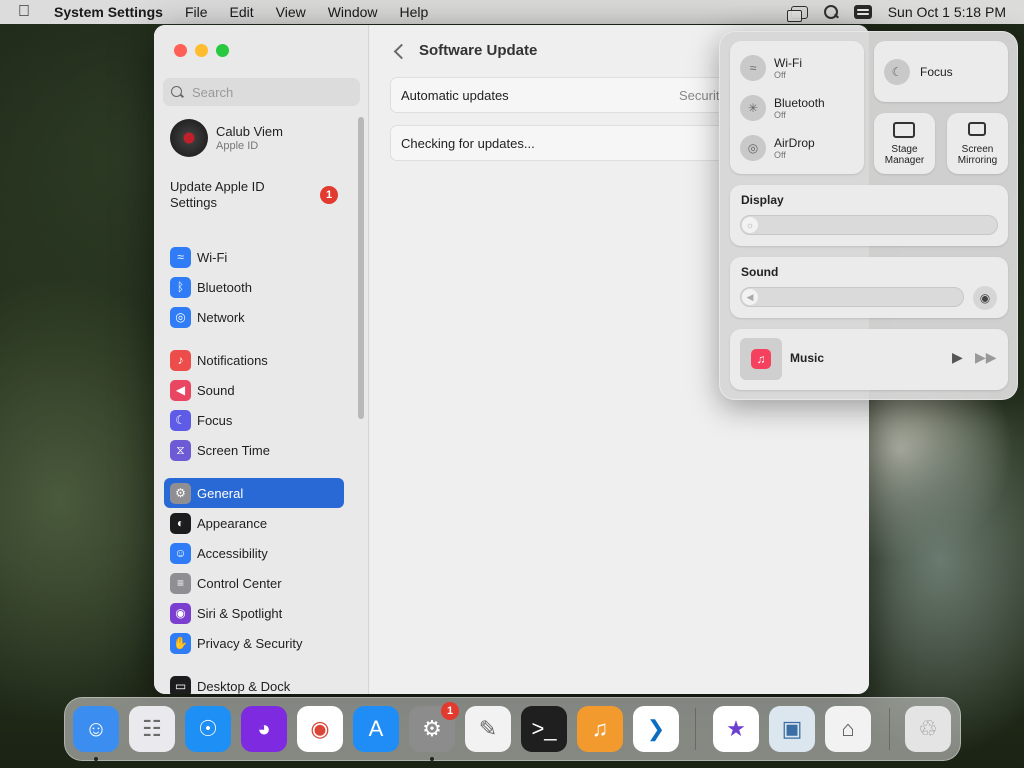 Image resolution: width=1024 pixels, height=768 pixels. I want to click on menu-app-name: System Settings, so click(108, 12).